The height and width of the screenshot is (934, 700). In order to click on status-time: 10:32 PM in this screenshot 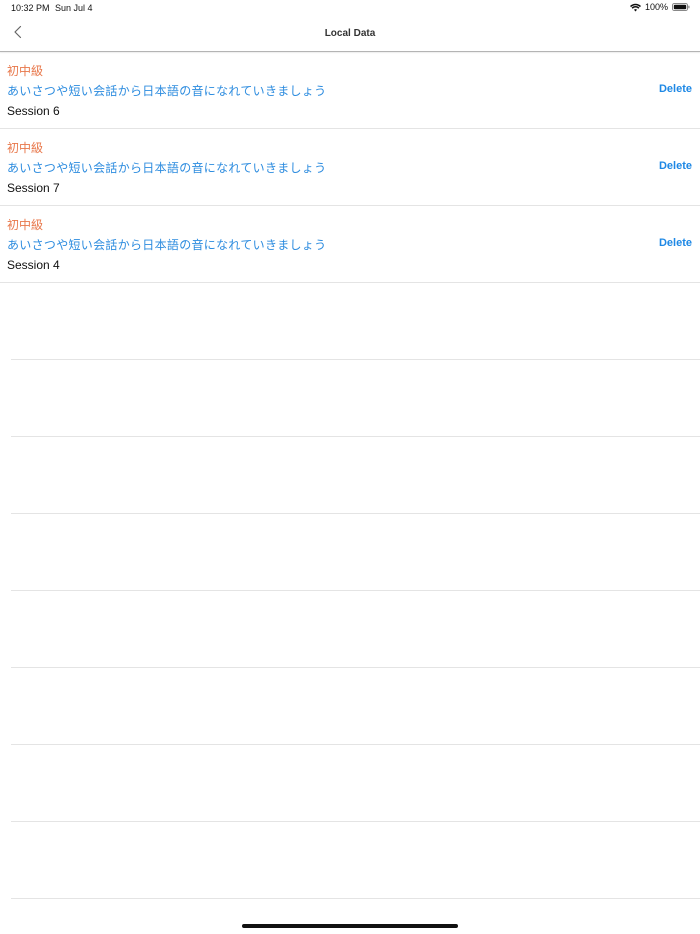, I will do `click(30, 8)`.